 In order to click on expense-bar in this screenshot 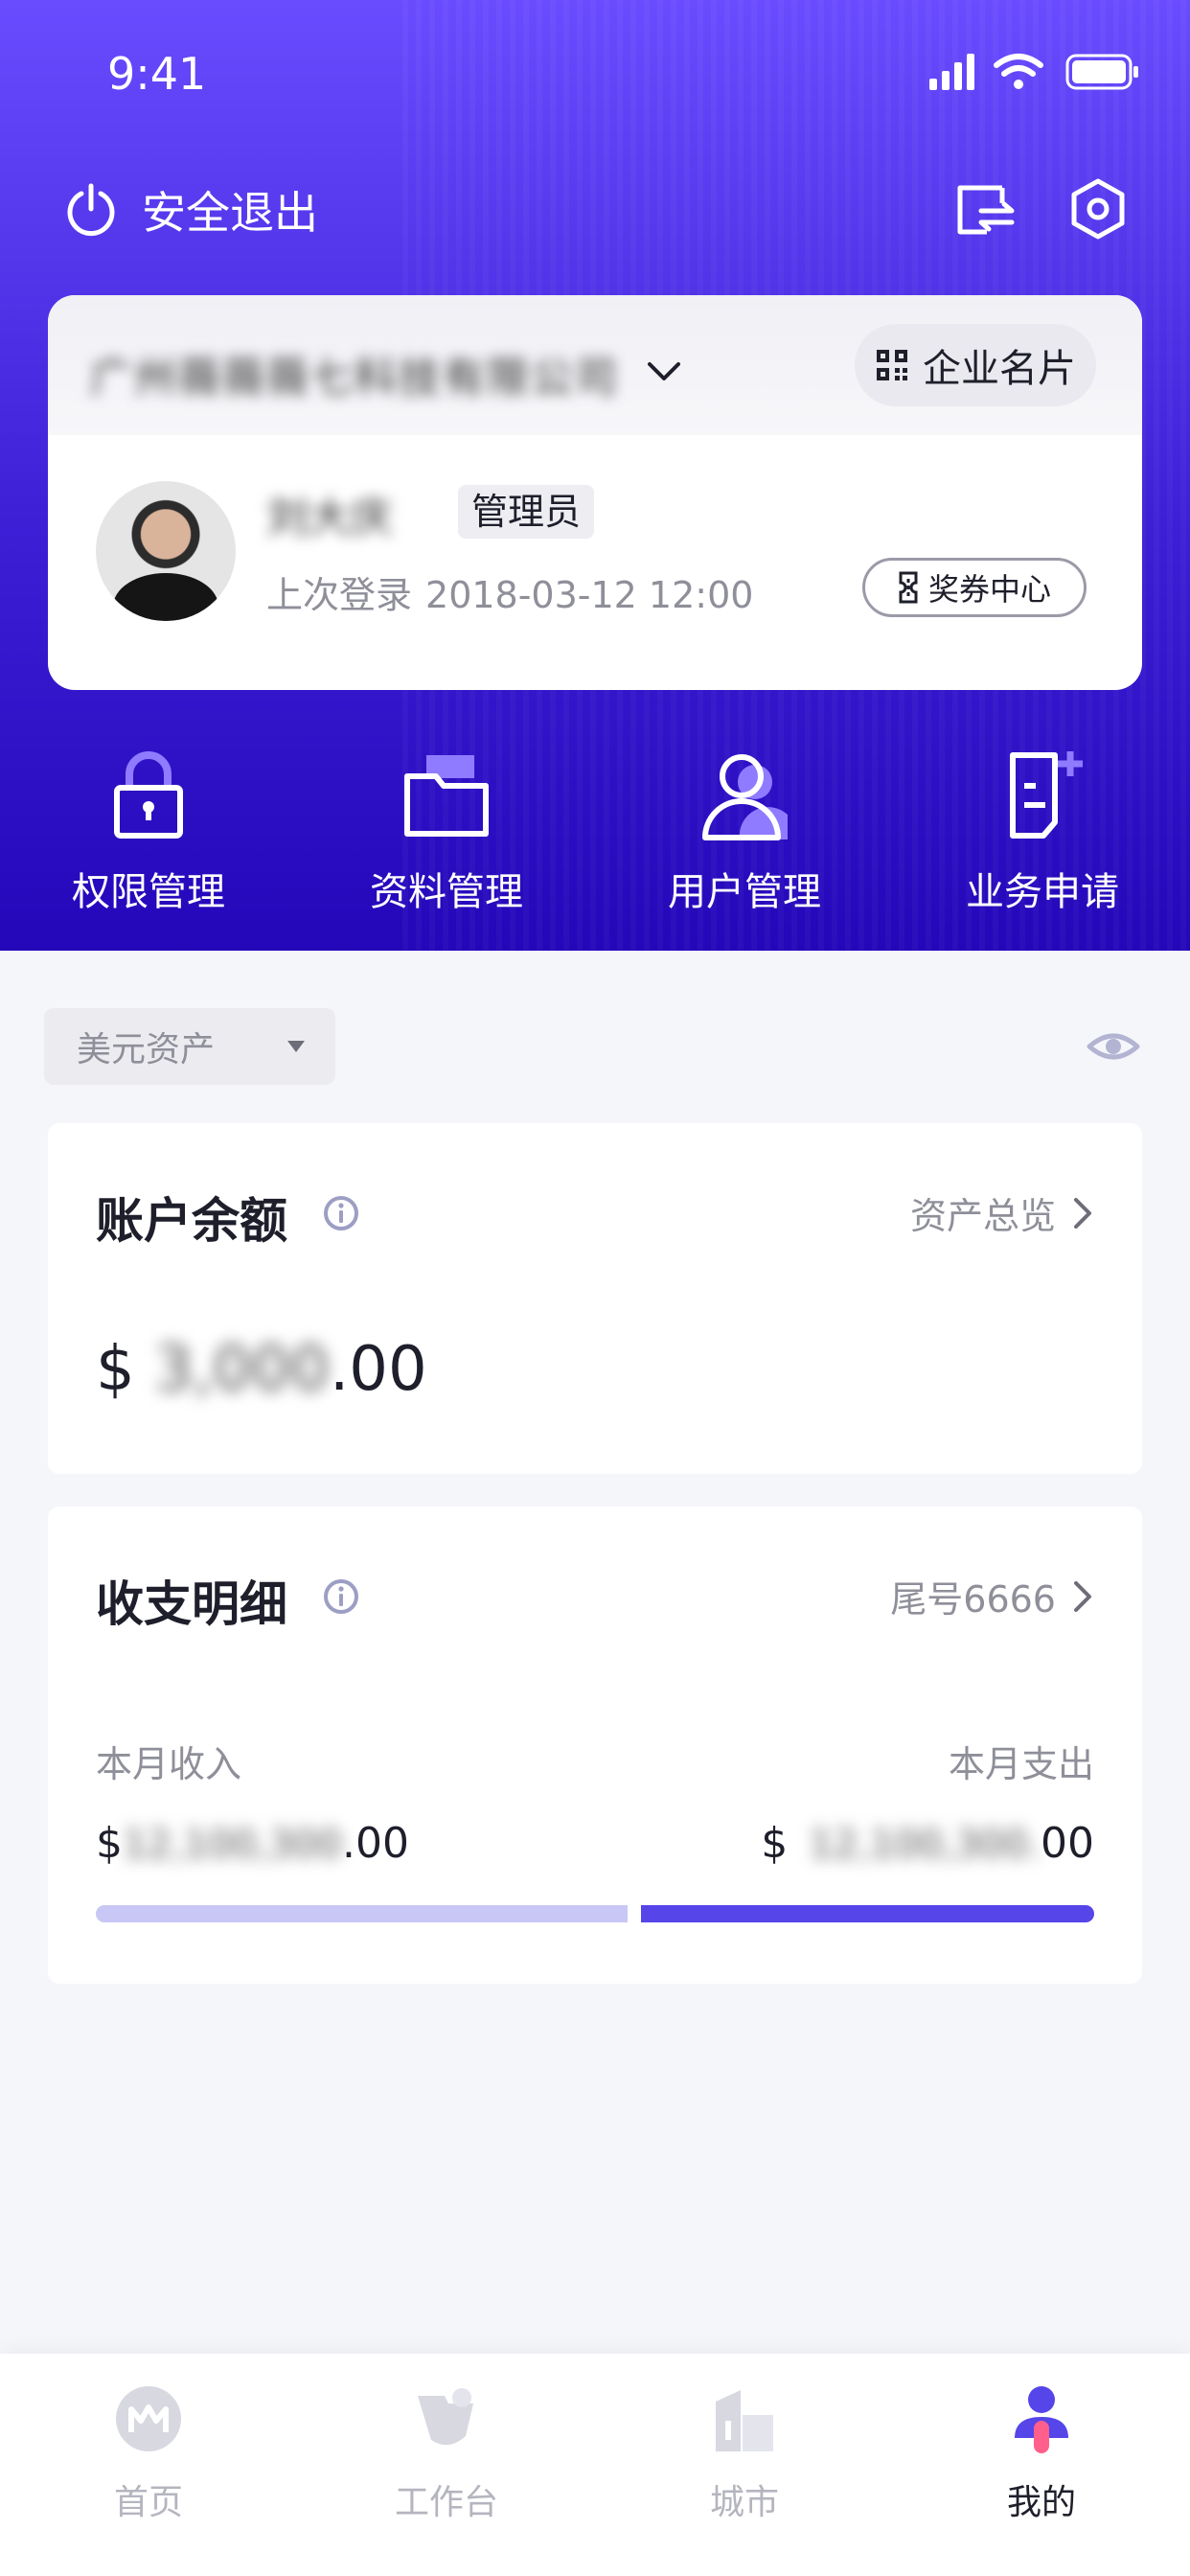, I will do `click(868, 1913)`.